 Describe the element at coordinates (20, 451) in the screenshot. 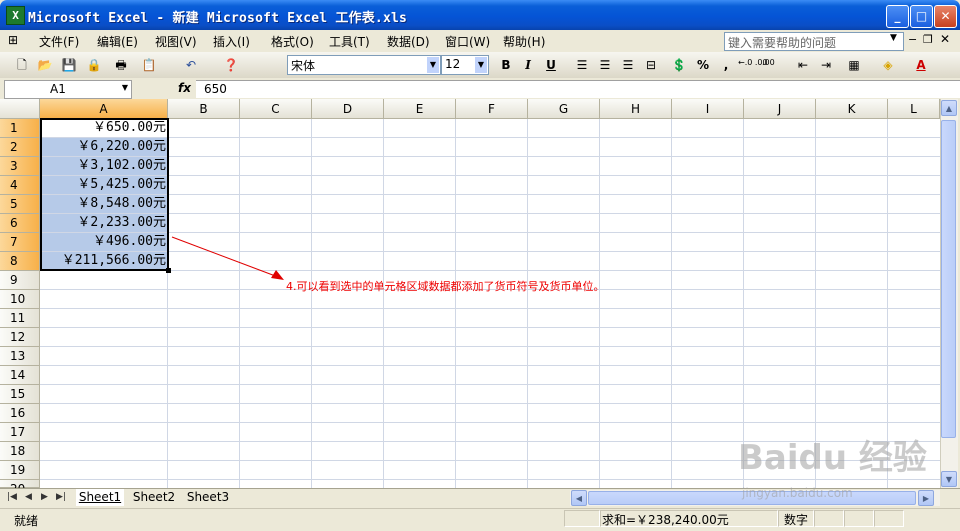

I see `row-header-18: 18` at that location.